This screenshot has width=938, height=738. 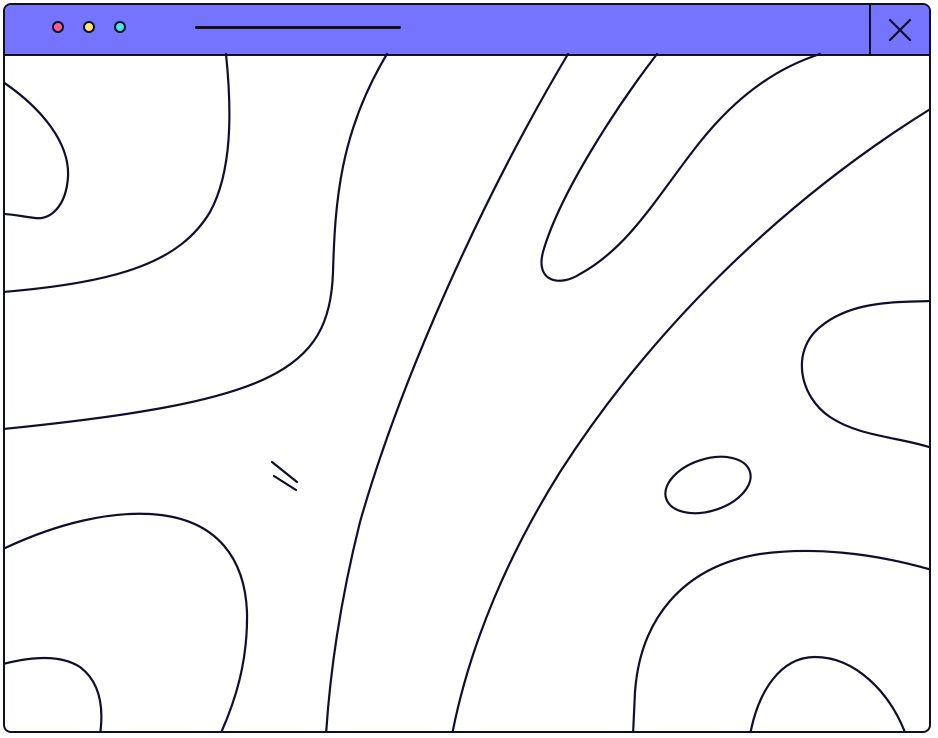 I want to click on contour-ellipse, so click(x=708, y=485).